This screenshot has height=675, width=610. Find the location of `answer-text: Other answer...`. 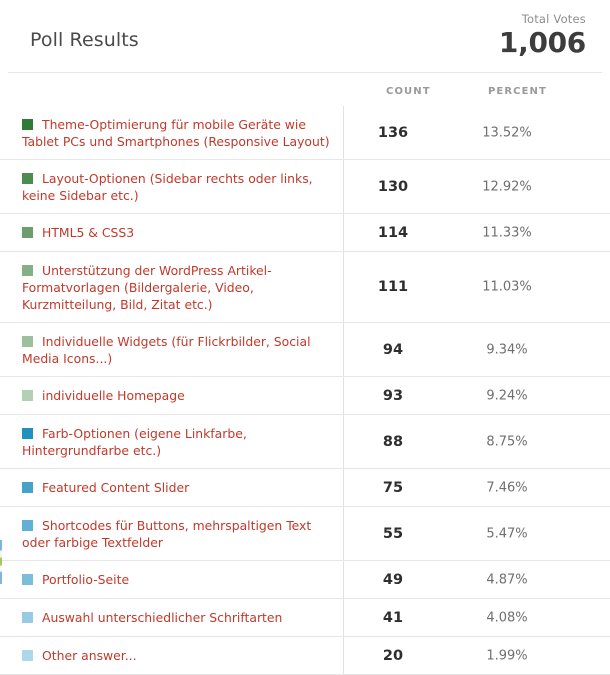

answer-text: Other answer... is located at coordinates (89, 655).